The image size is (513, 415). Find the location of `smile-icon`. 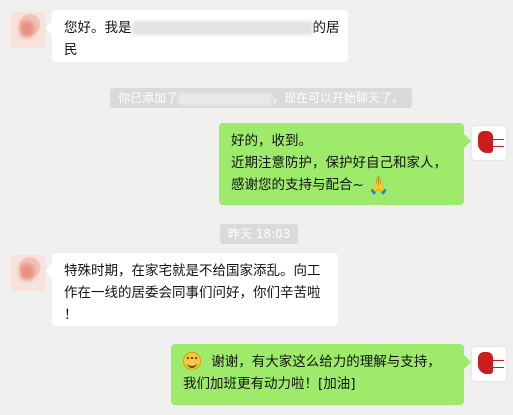

smile-icon is located at coordinates (192, 361).